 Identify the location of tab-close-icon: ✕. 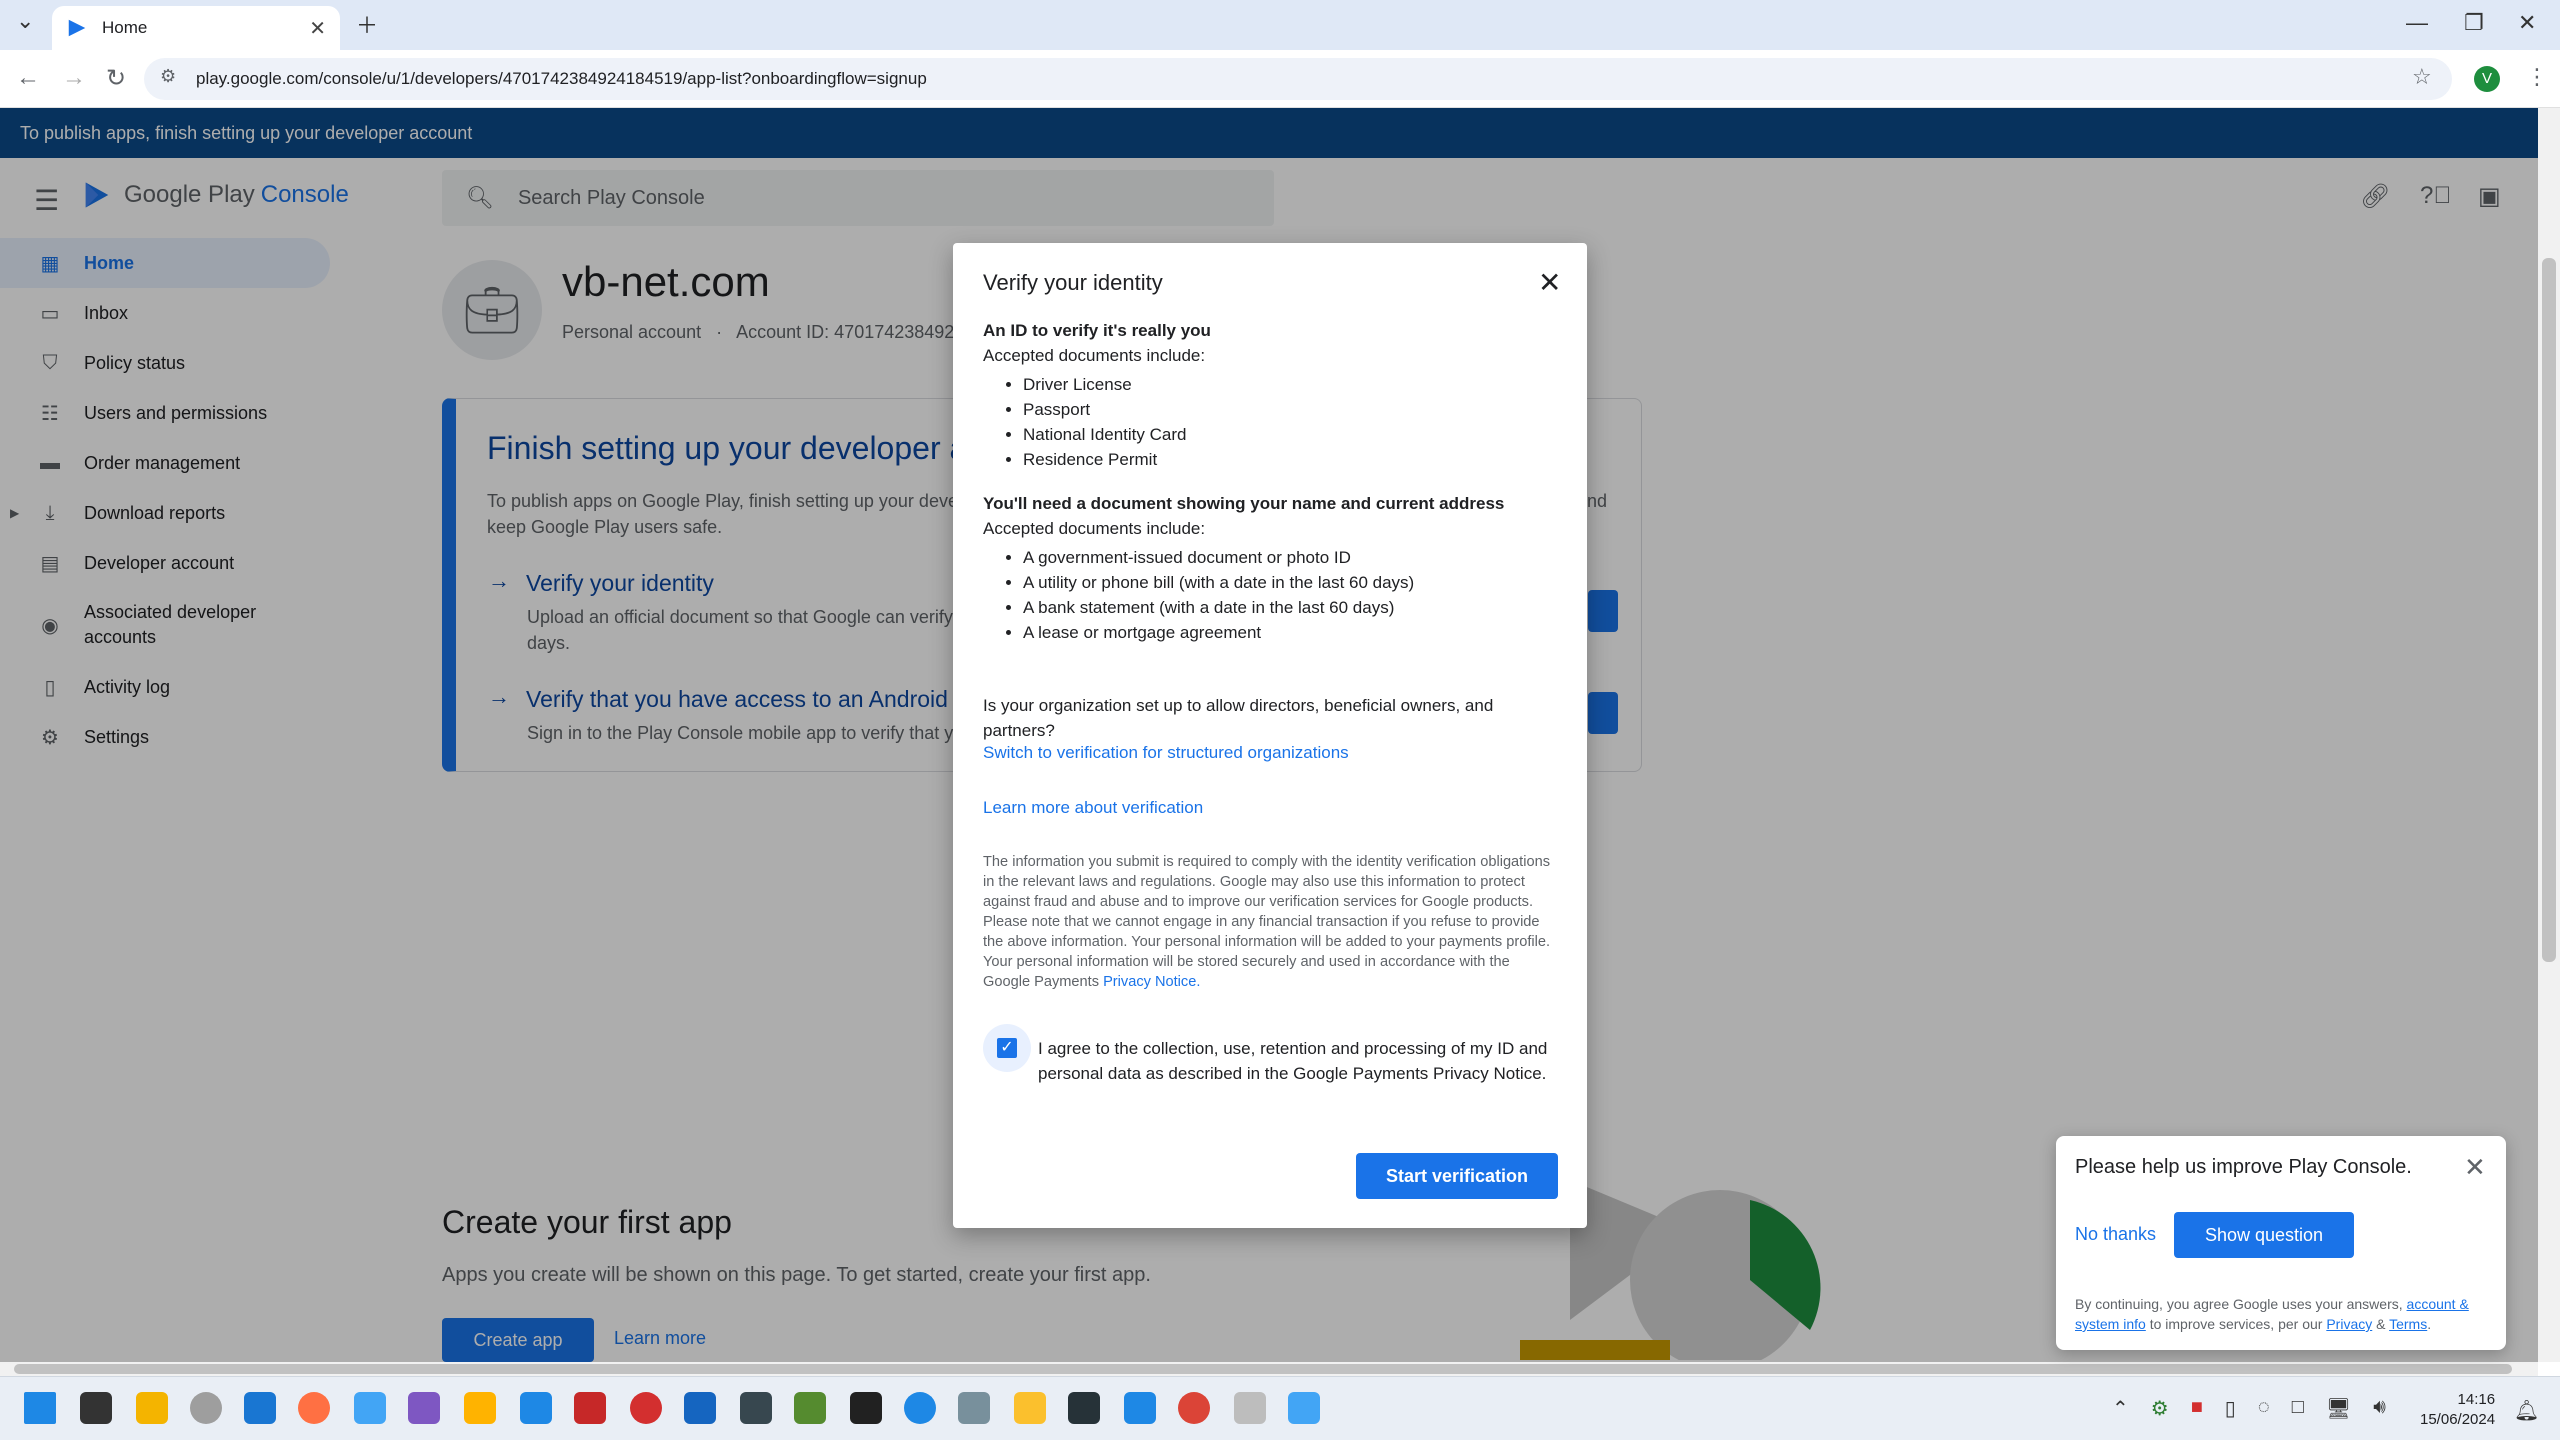
(317, 28).